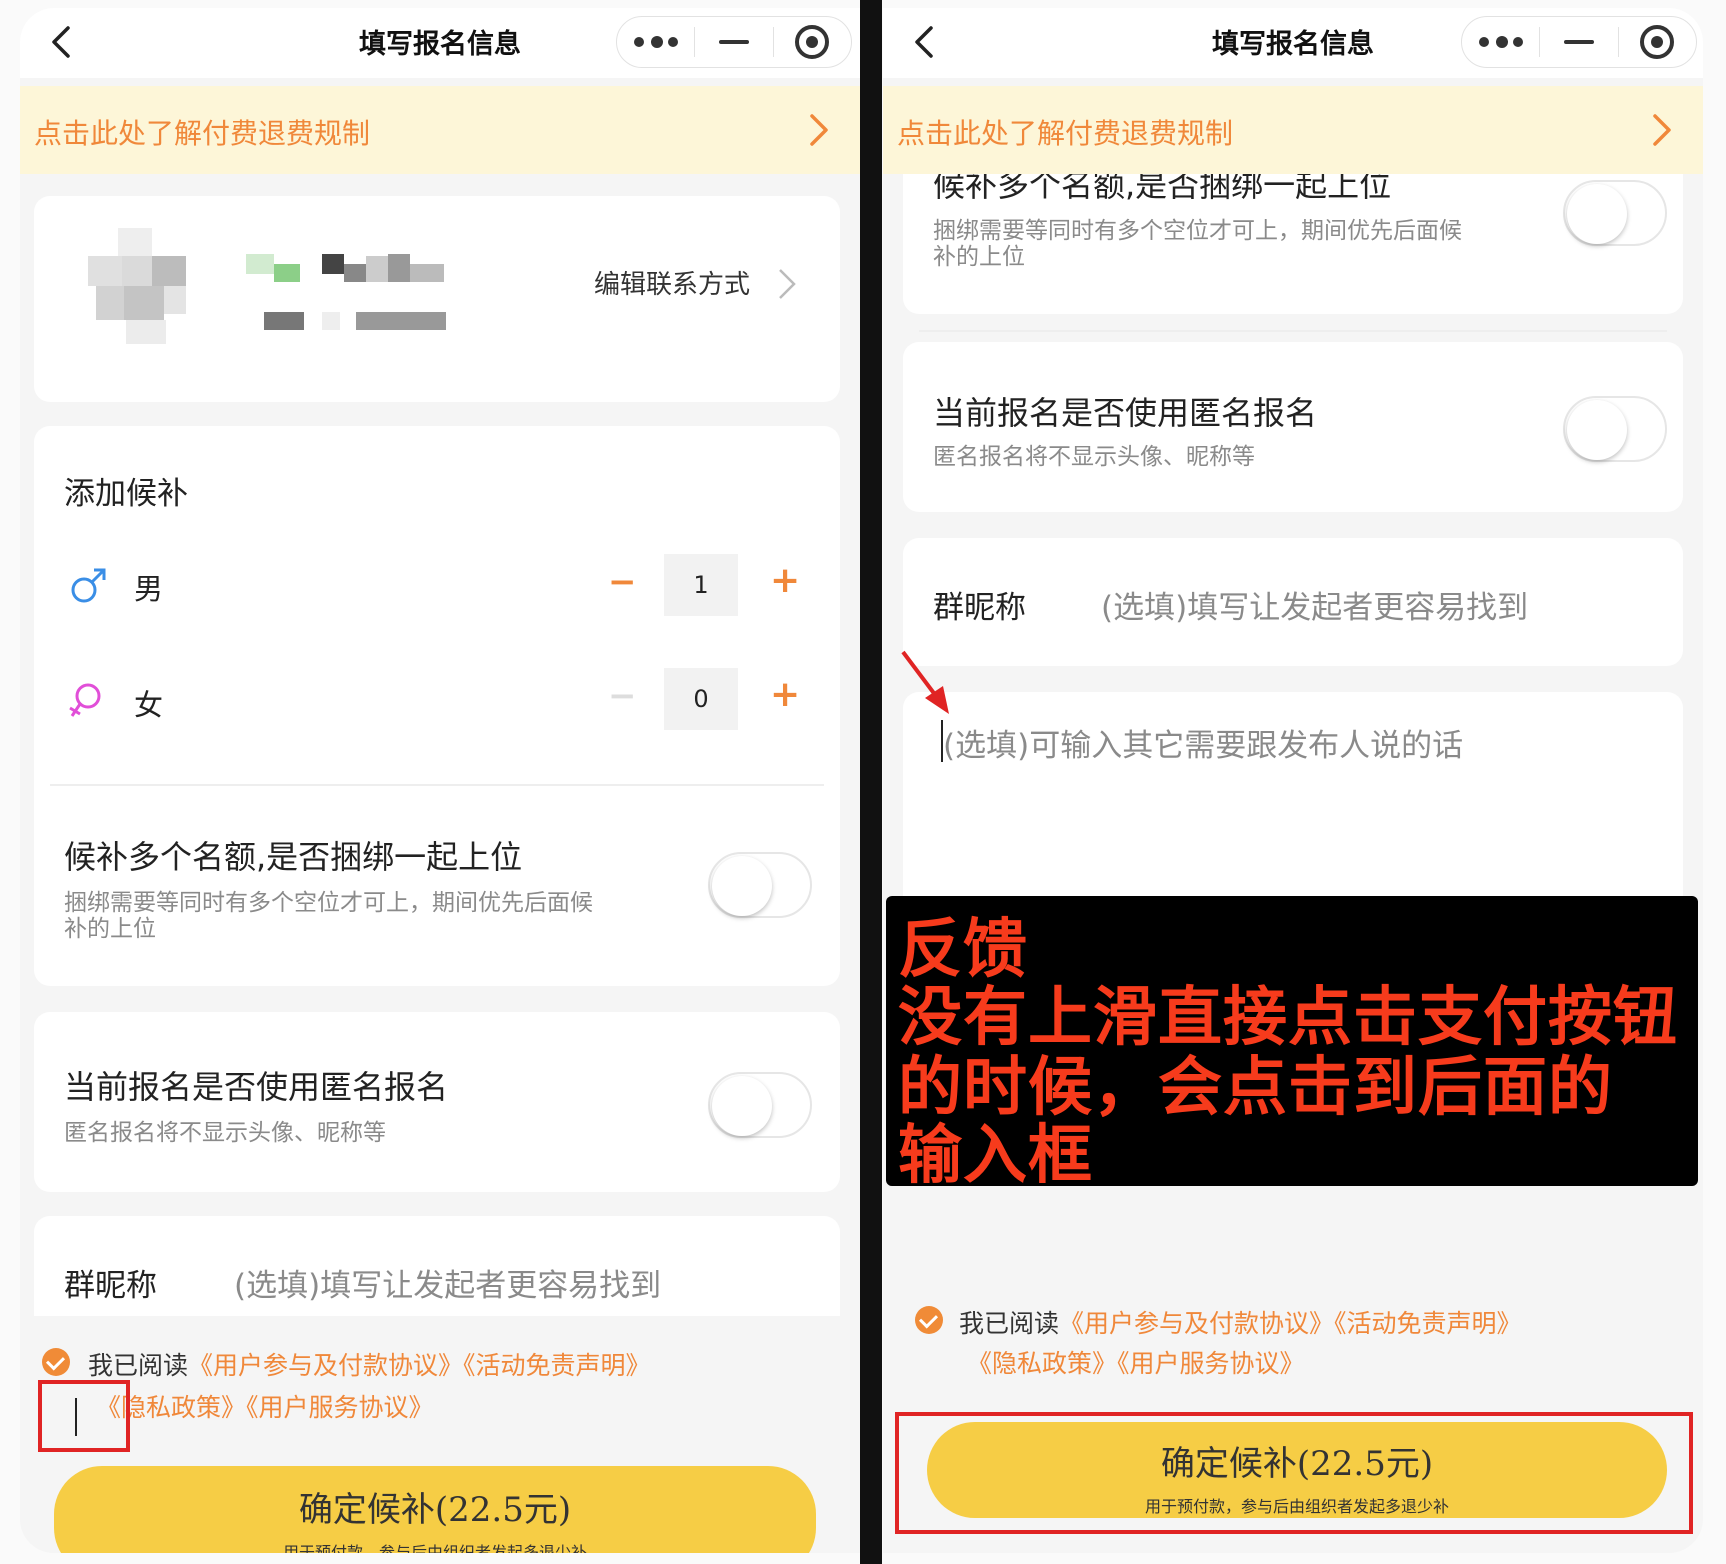 The width and height of the screenshot is (1726, 1564). Describe the element at coordinates (785, 694) in the screenshot. I see `female-increment-button: +` at that location.